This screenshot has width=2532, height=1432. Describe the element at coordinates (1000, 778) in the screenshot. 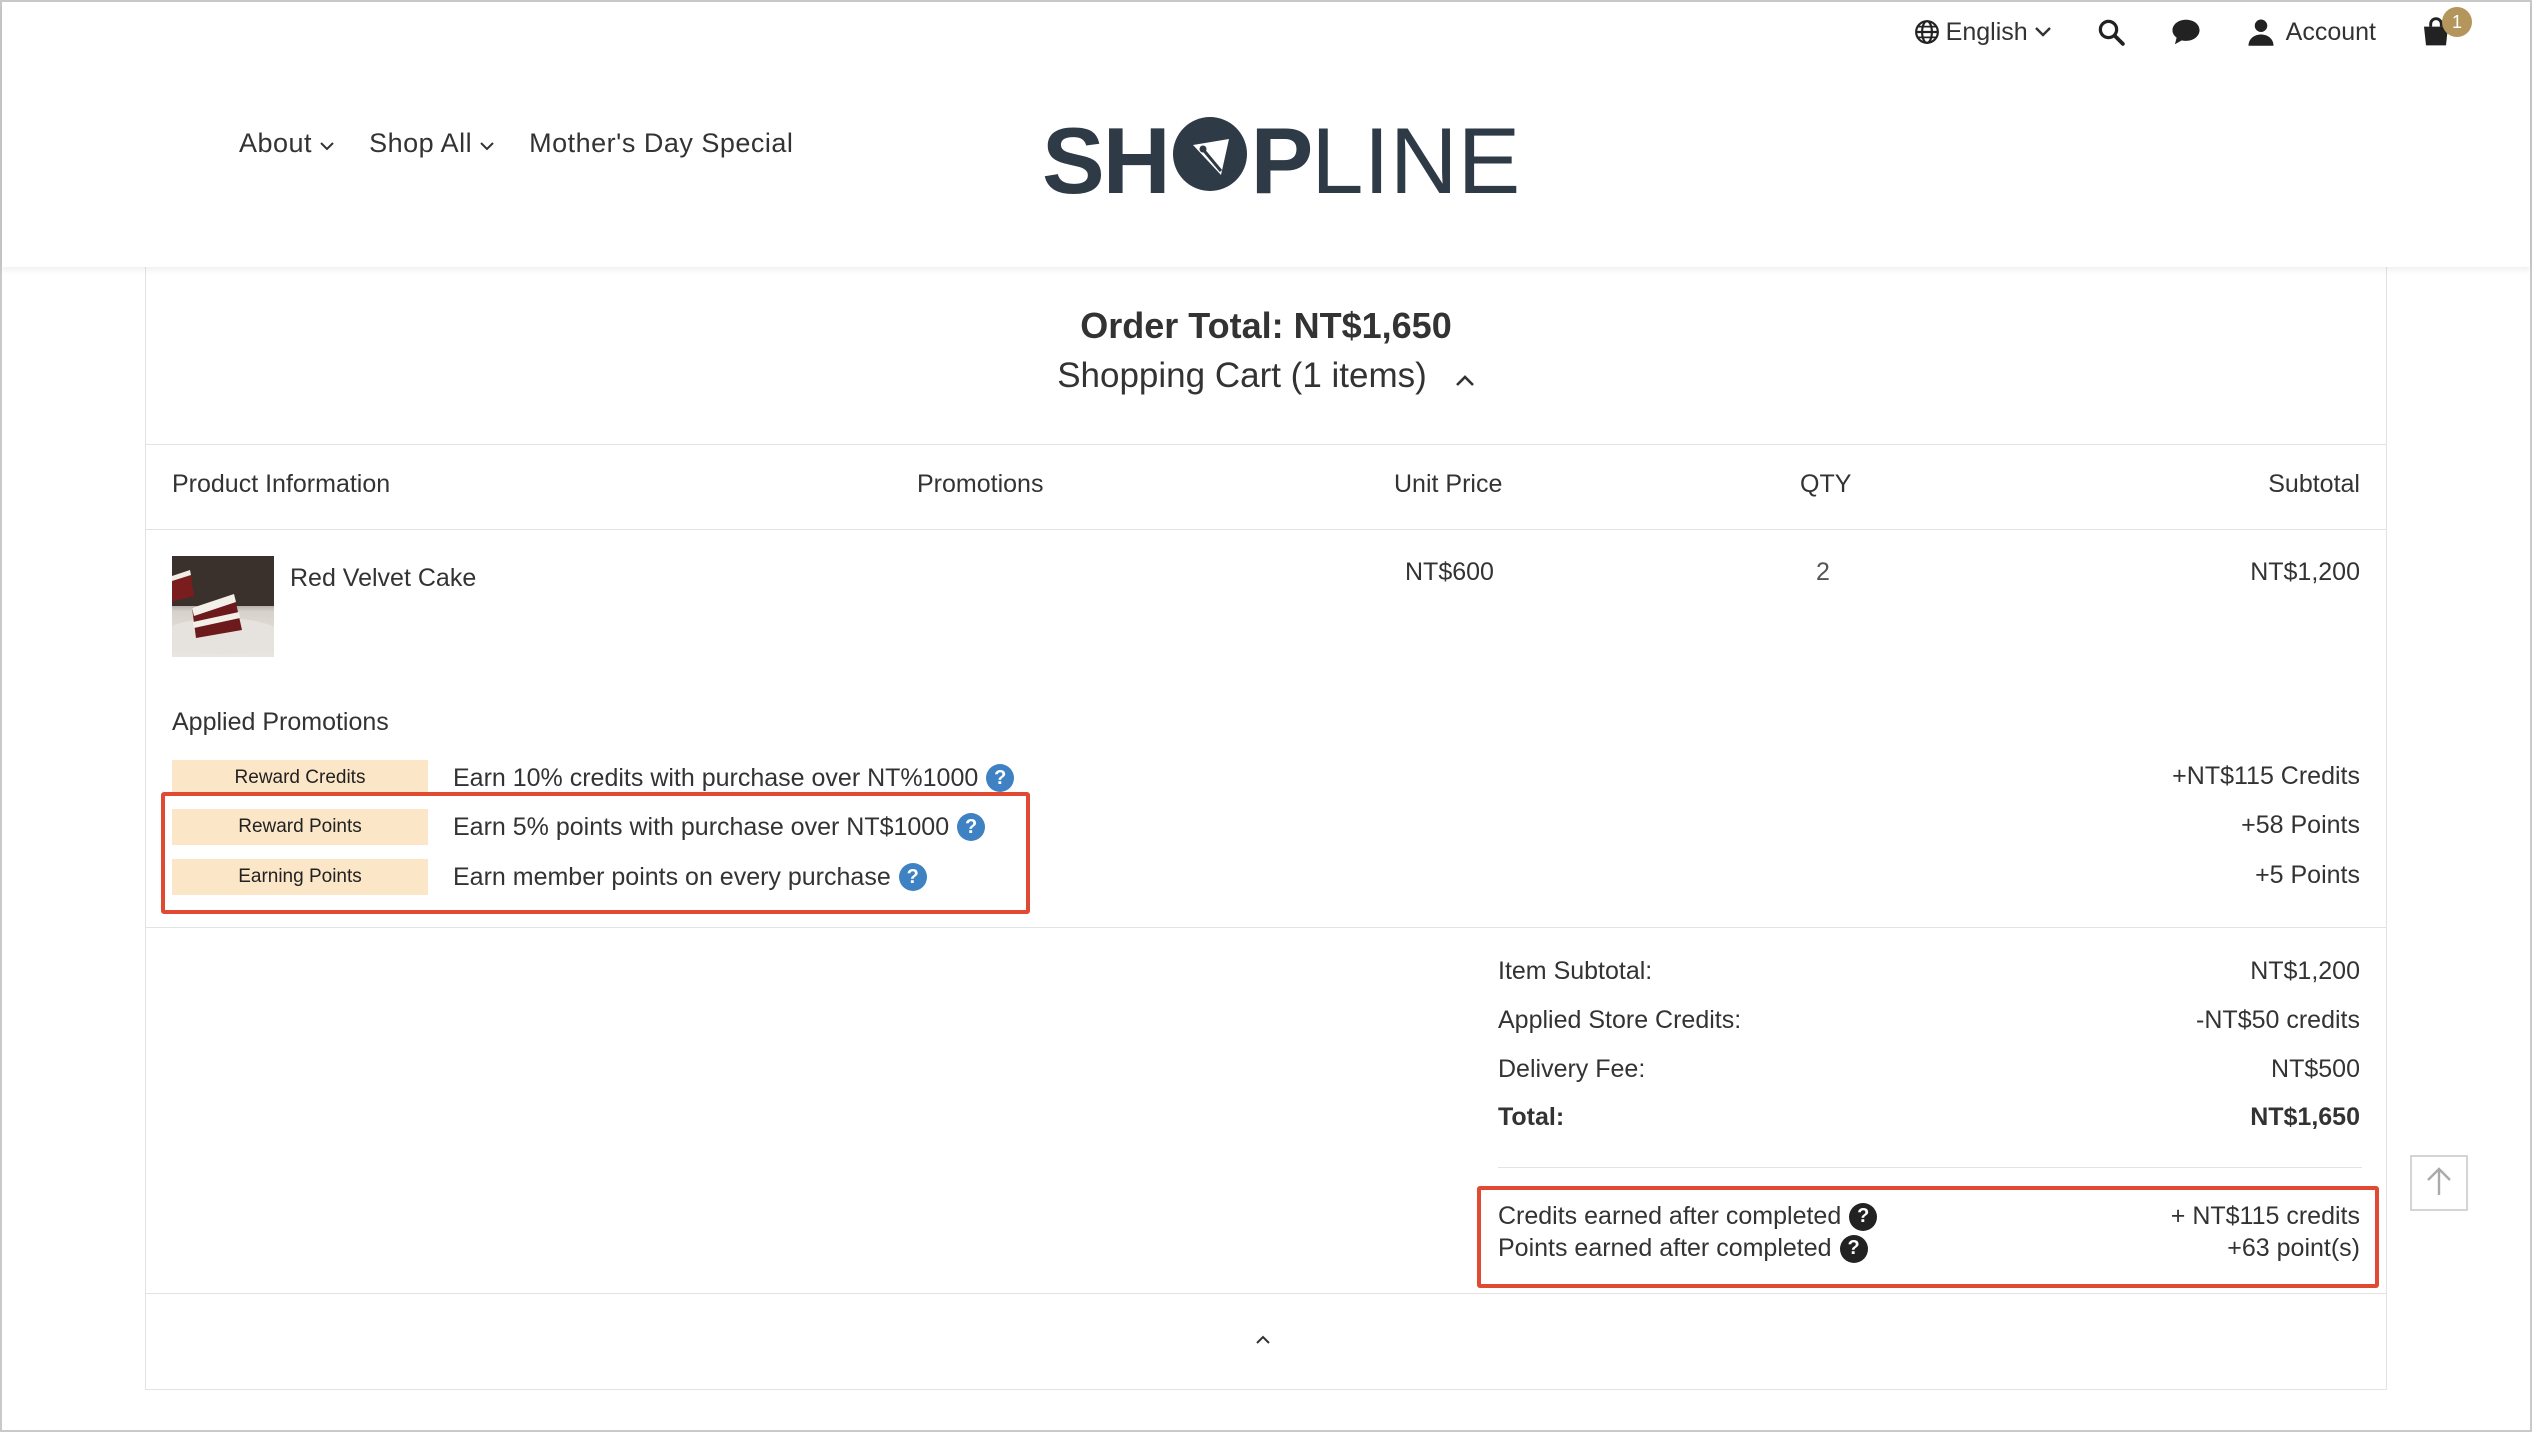

I see `help-icon: ?` at that location.